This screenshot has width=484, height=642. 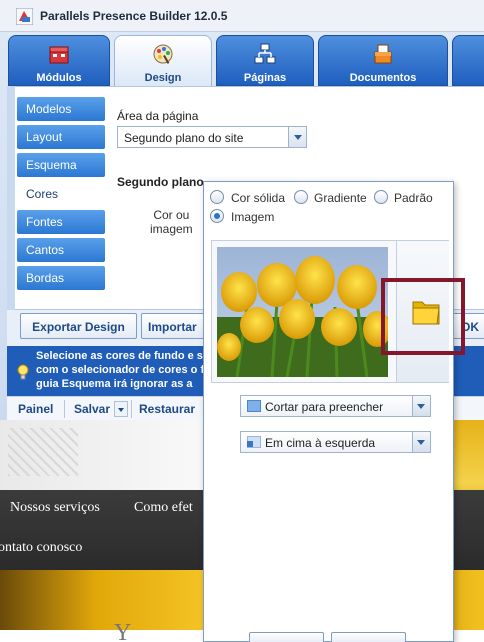 I want to click on subnav-item-cores: Cores, so click(x=61, y=194).